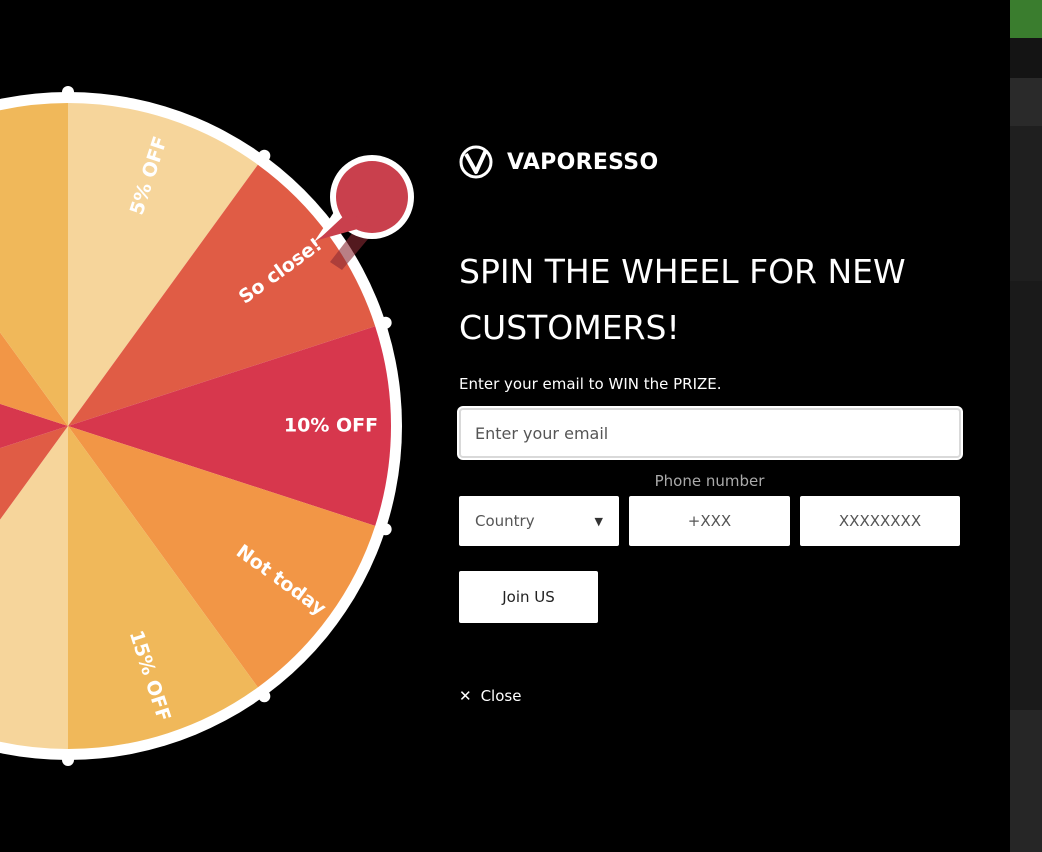  I want to click on background-banner, so click(1026, 19).